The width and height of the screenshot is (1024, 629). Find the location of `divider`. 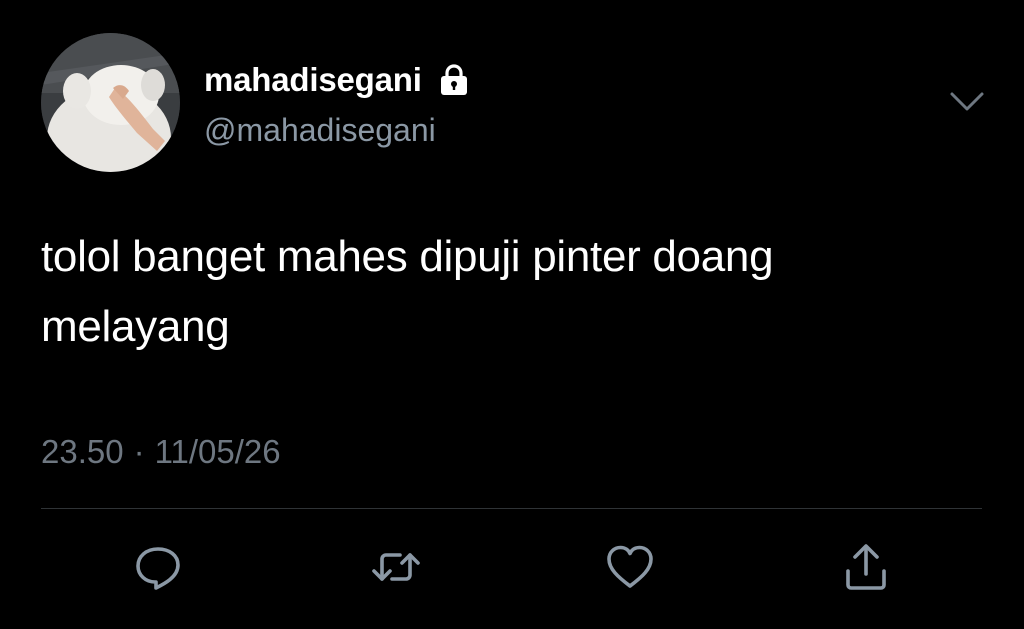

divider is located at coordinates (511, 508).